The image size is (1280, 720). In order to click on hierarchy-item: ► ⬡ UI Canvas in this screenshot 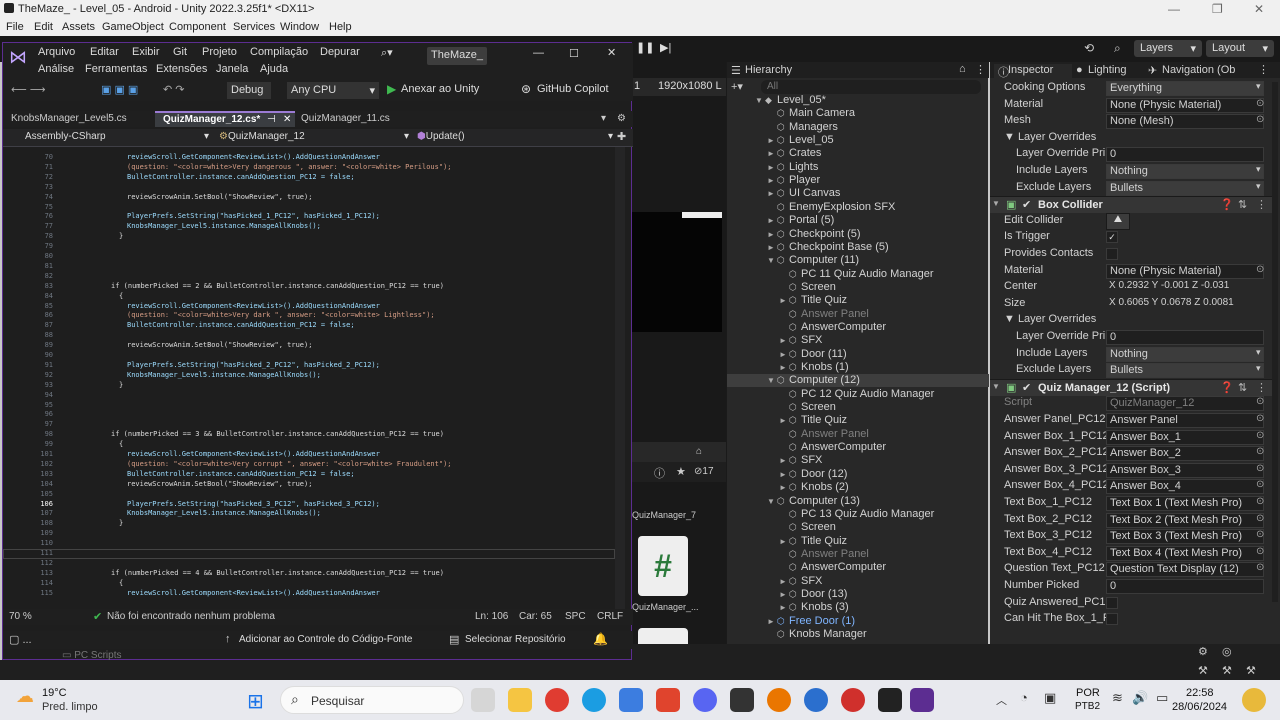, I will do `click(803, 193)`.